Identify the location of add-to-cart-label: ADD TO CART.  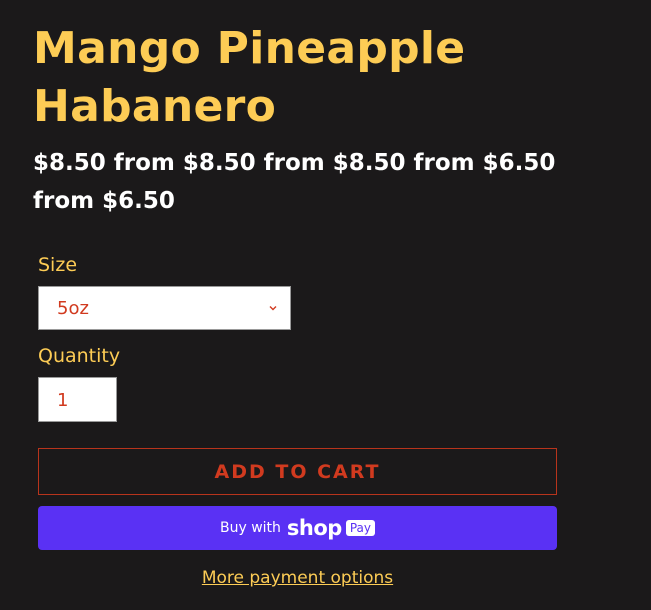
(297, 471).